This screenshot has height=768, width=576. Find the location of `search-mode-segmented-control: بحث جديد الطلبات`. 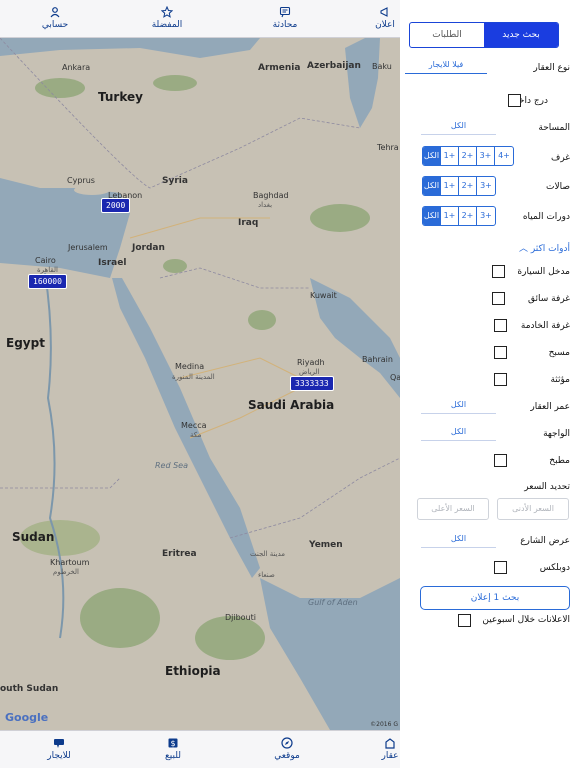

search-mode-segmented-control: بحث جديد الطلبات is located at coordinates (484, 35).